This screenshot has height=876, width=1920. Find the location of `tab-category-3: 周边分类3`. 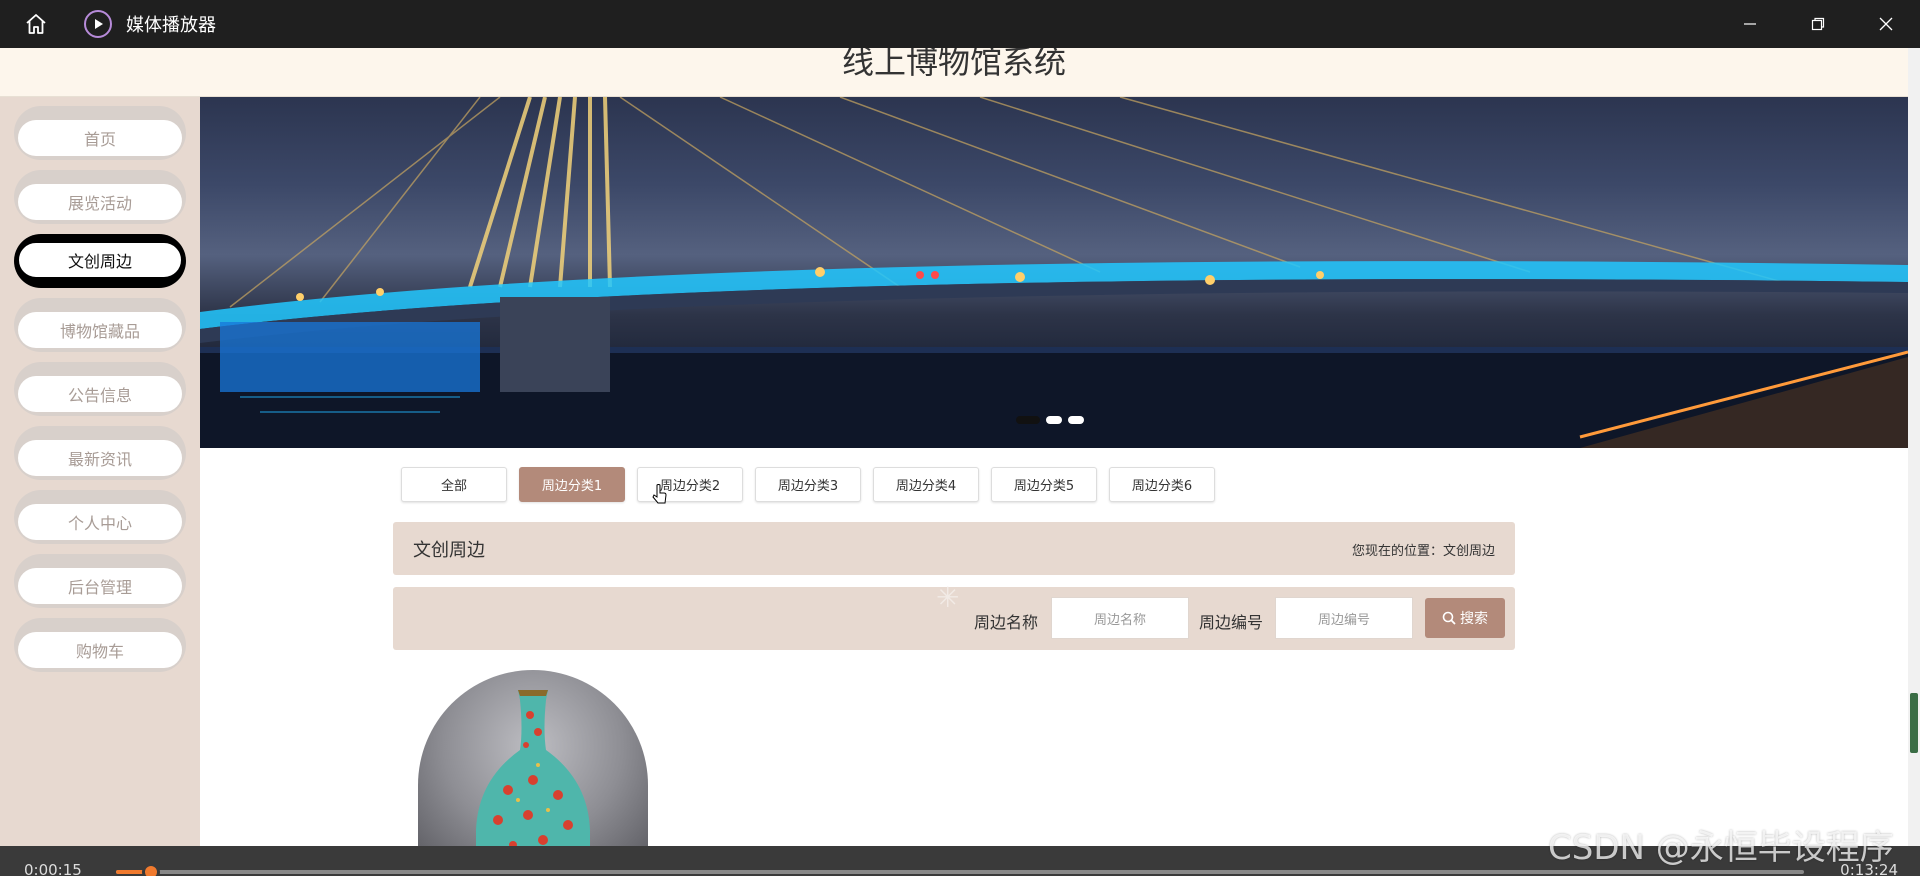

tab-category-3: 周边分类3 is located at coordinates (808, 484).